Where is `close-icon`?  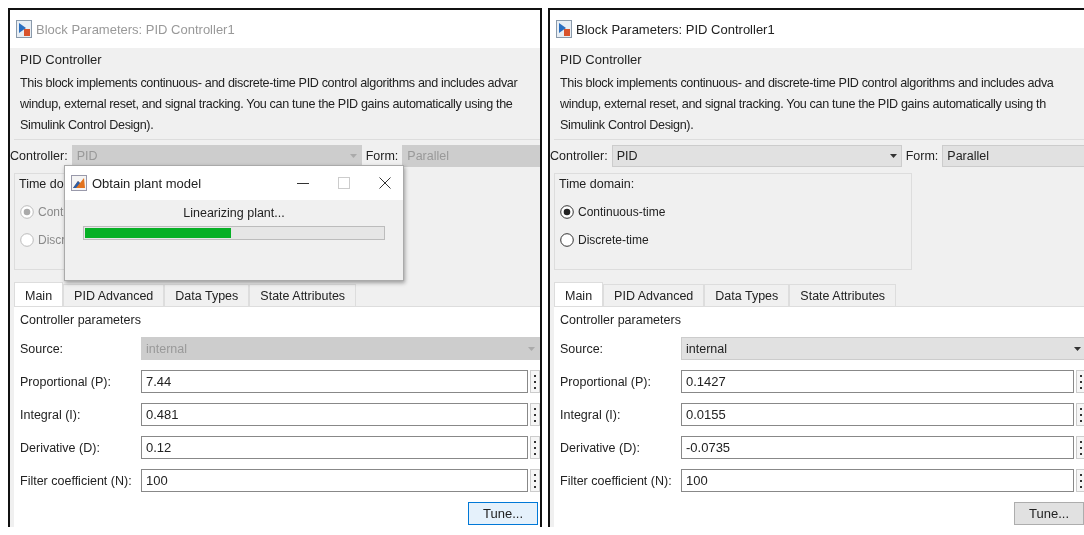
close-icon is located at coordinates (385, 183).